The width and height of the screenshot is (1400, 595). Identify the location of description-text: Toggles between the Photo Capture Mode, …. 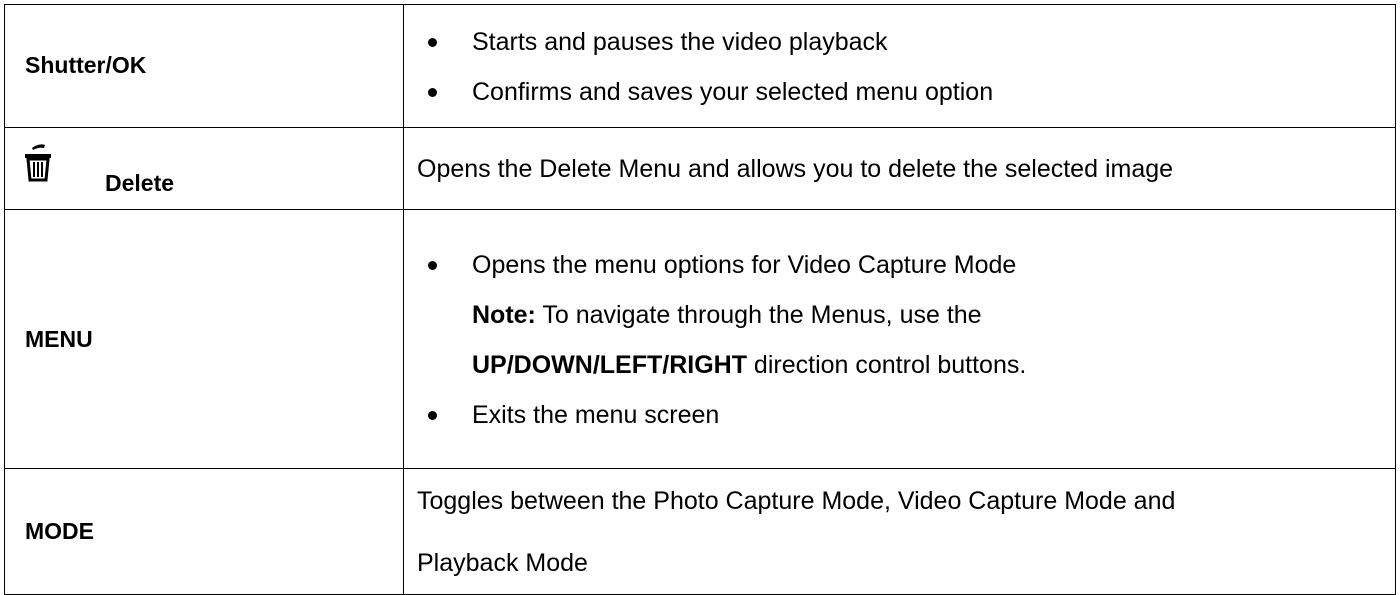
(796, 500).